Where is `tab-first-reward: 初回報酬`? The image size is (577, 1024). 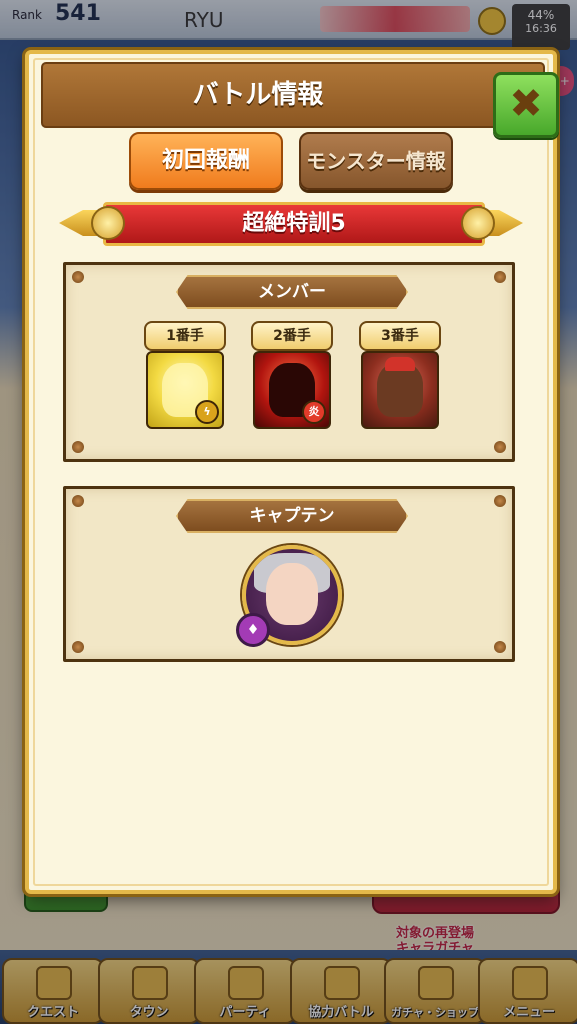
tab-first-reward: 初回報酬 is located at coordinates (206, 161).